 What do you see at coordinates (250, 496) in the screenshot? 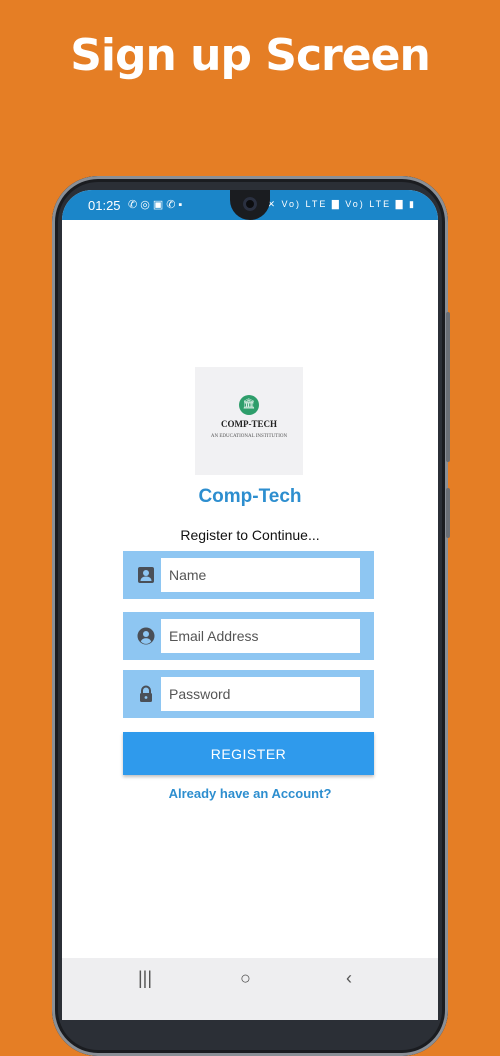
I see `app-title: Comp-Tech` at bounding box center [250, 496].